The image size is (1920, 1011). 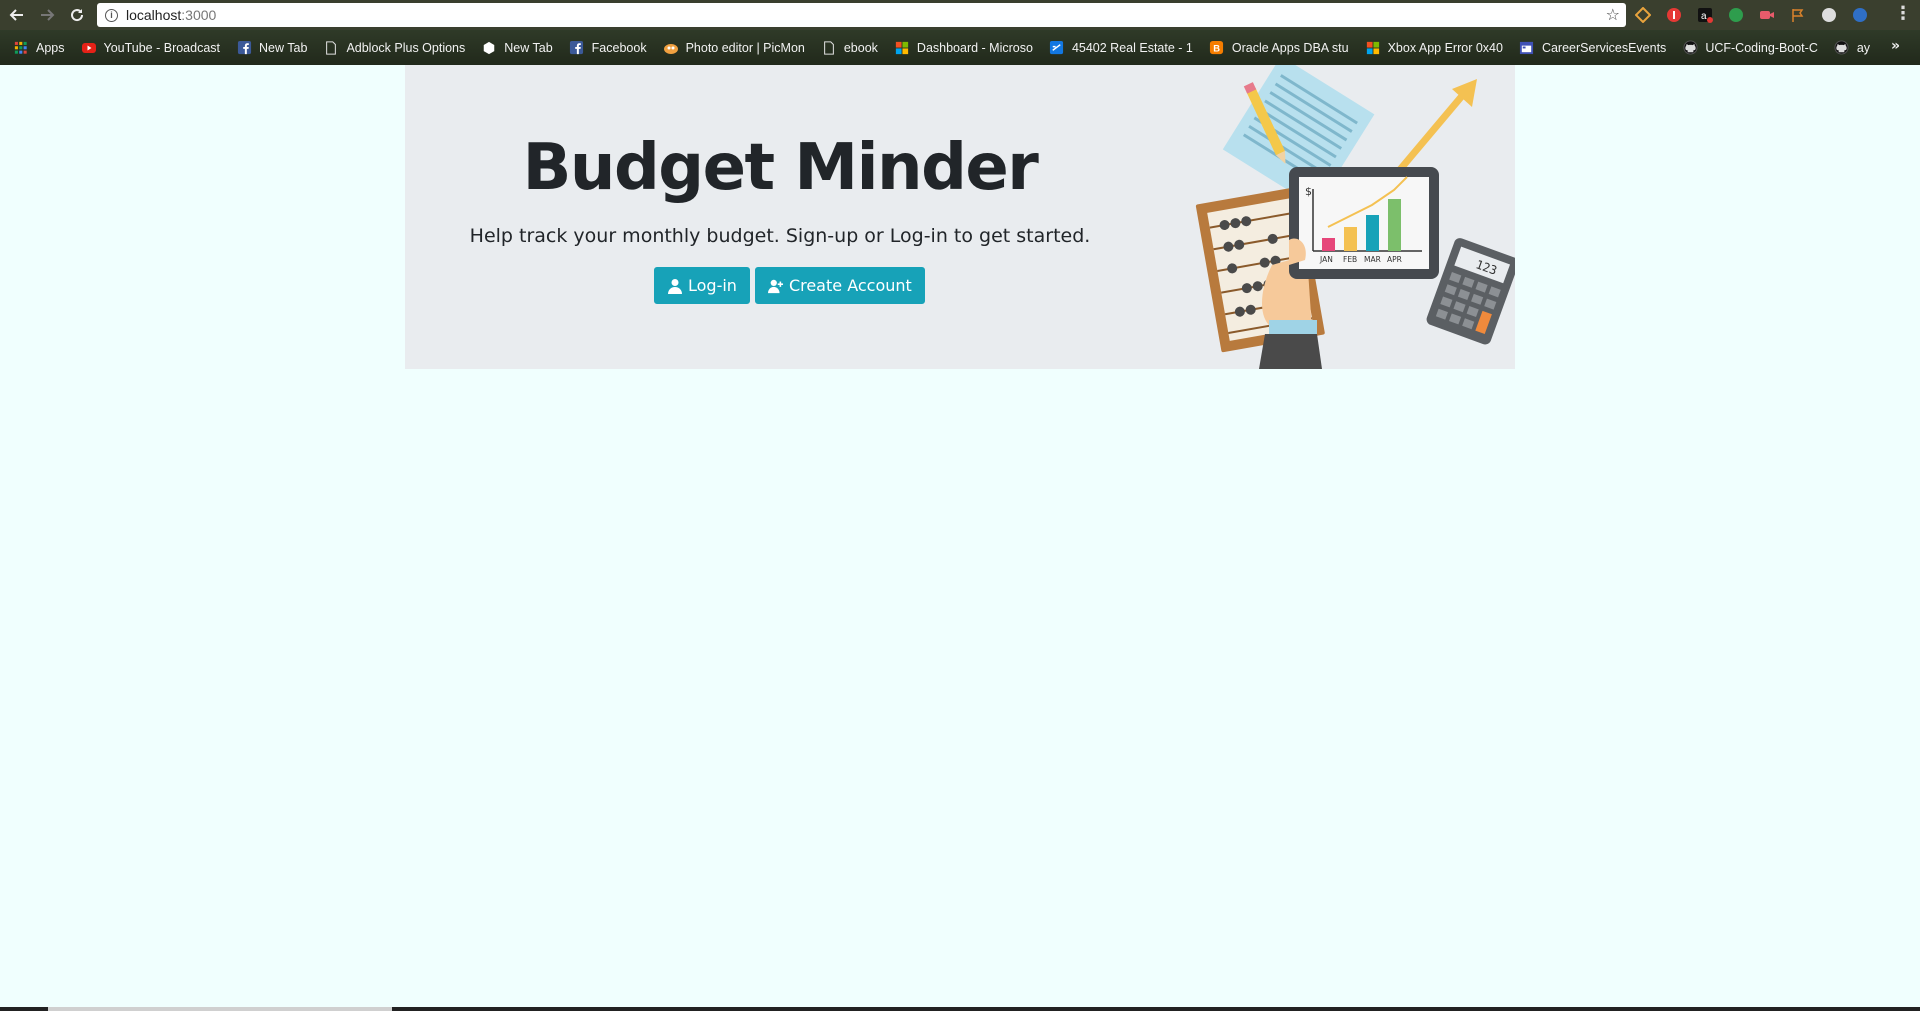 What do you see at coordinates (850, 285) in the screenshot?
I see `create-account-button-label: Create Account` at bounding box center [850, 285].